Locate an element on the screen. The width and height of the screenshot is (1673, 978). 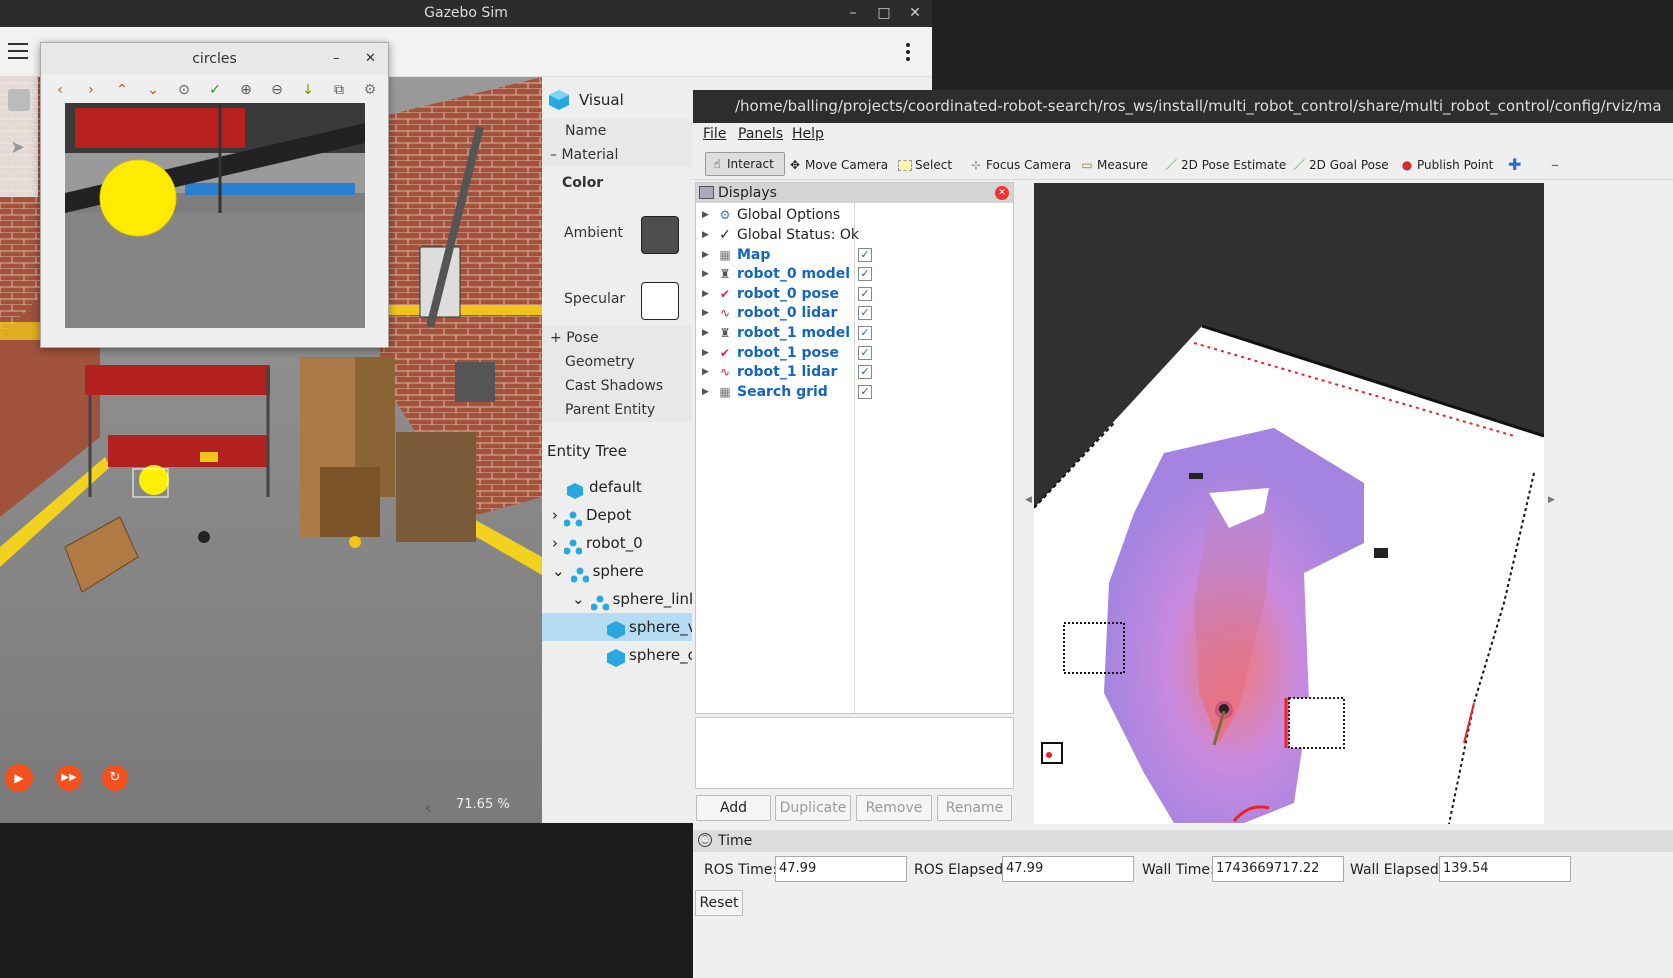
zoom-in-icon: ⊕ is located at coordinates (246, 90).